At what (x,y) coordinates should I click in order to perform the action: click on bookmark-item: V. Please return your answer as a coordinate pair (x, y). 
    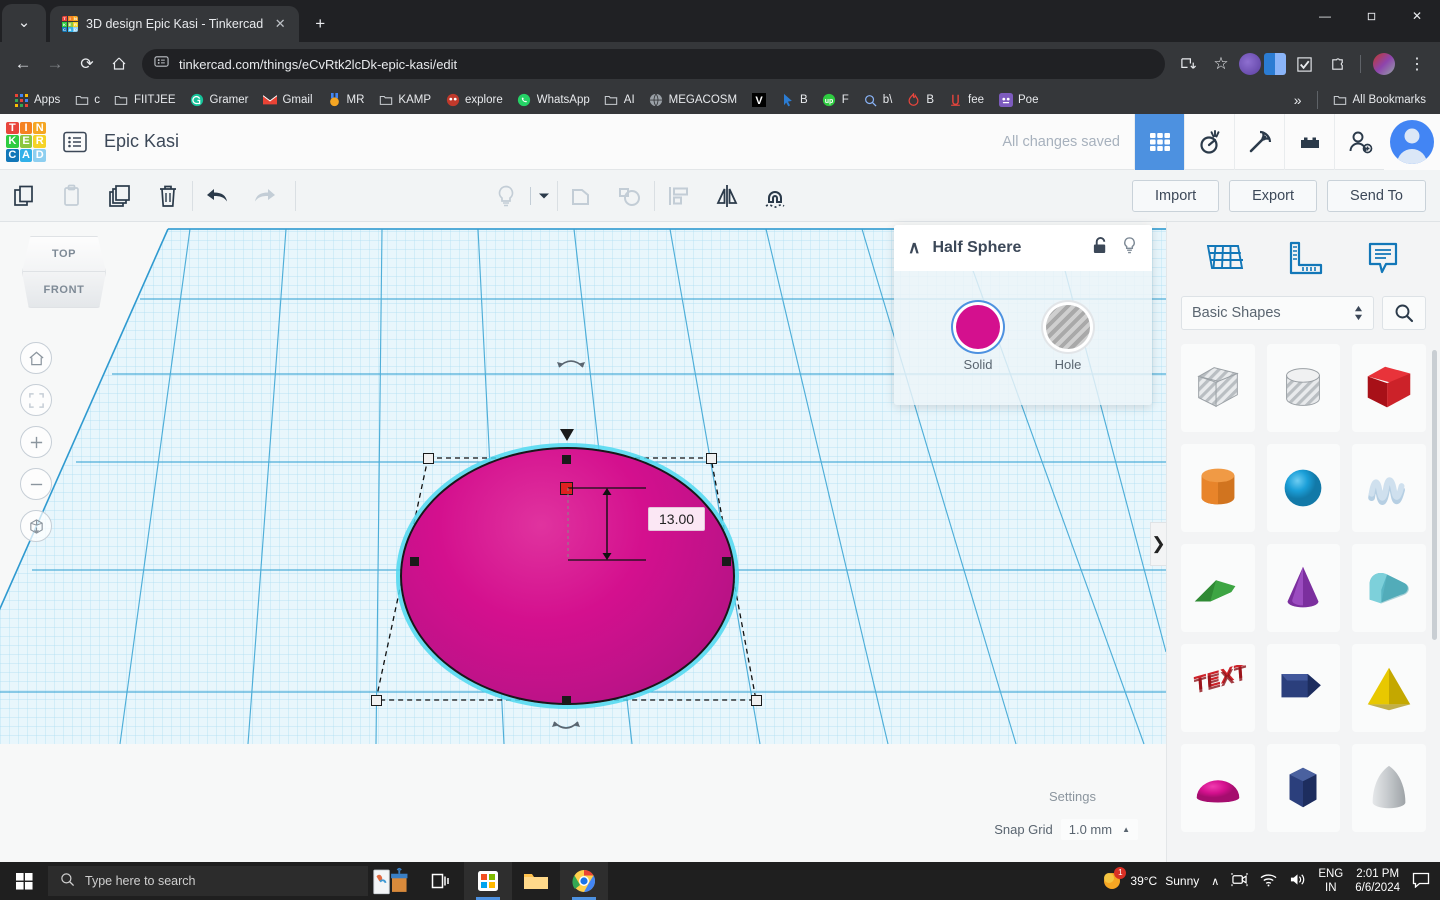
    Looking at the image, I should click on (758, 100).